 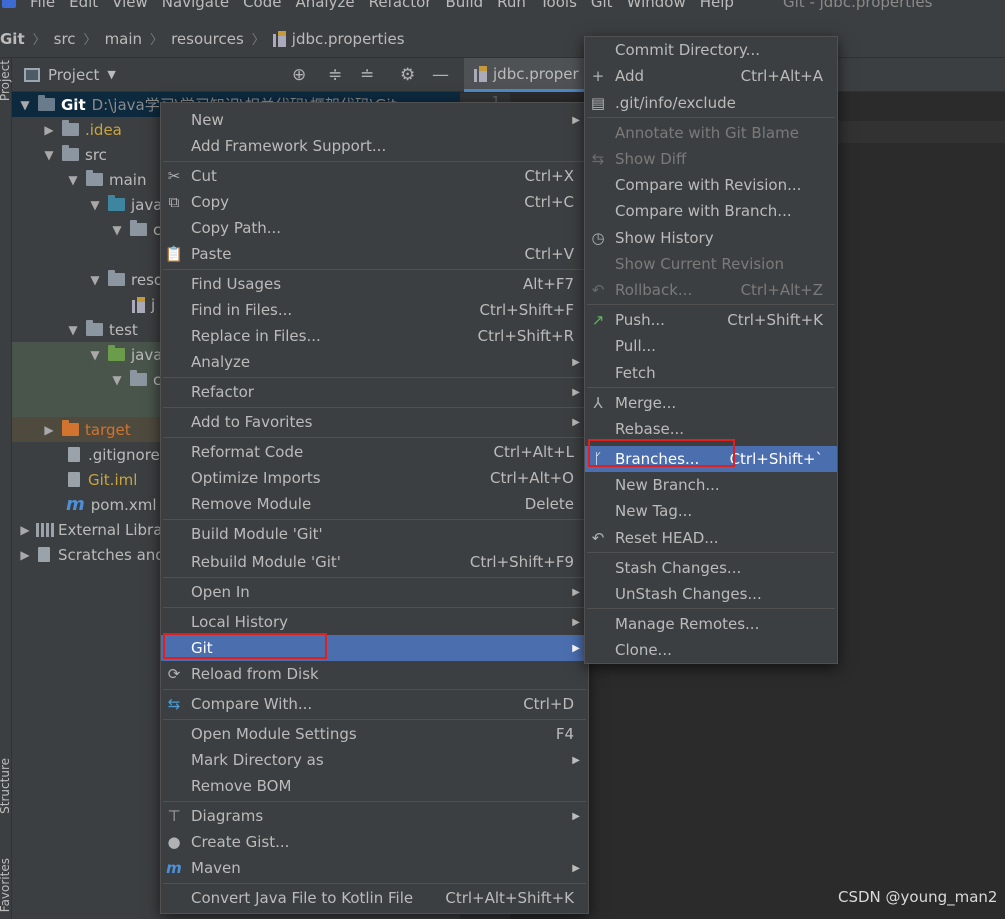 I want to click on menu-item-find-usages: Find Usages Alt+F7, so click(x=374, y=284).